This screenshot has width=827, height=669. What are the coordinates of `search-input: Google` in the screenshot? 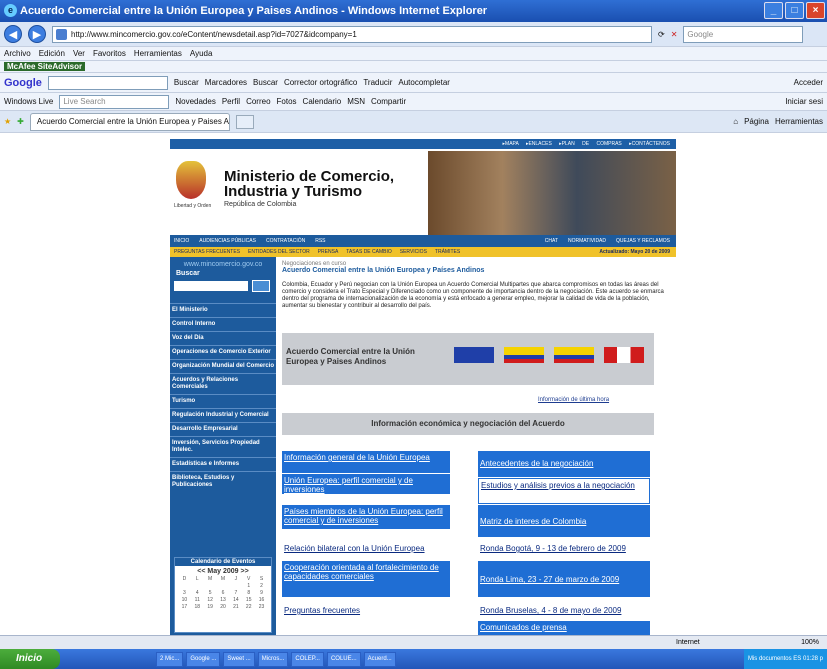 It's located at (743, 34).